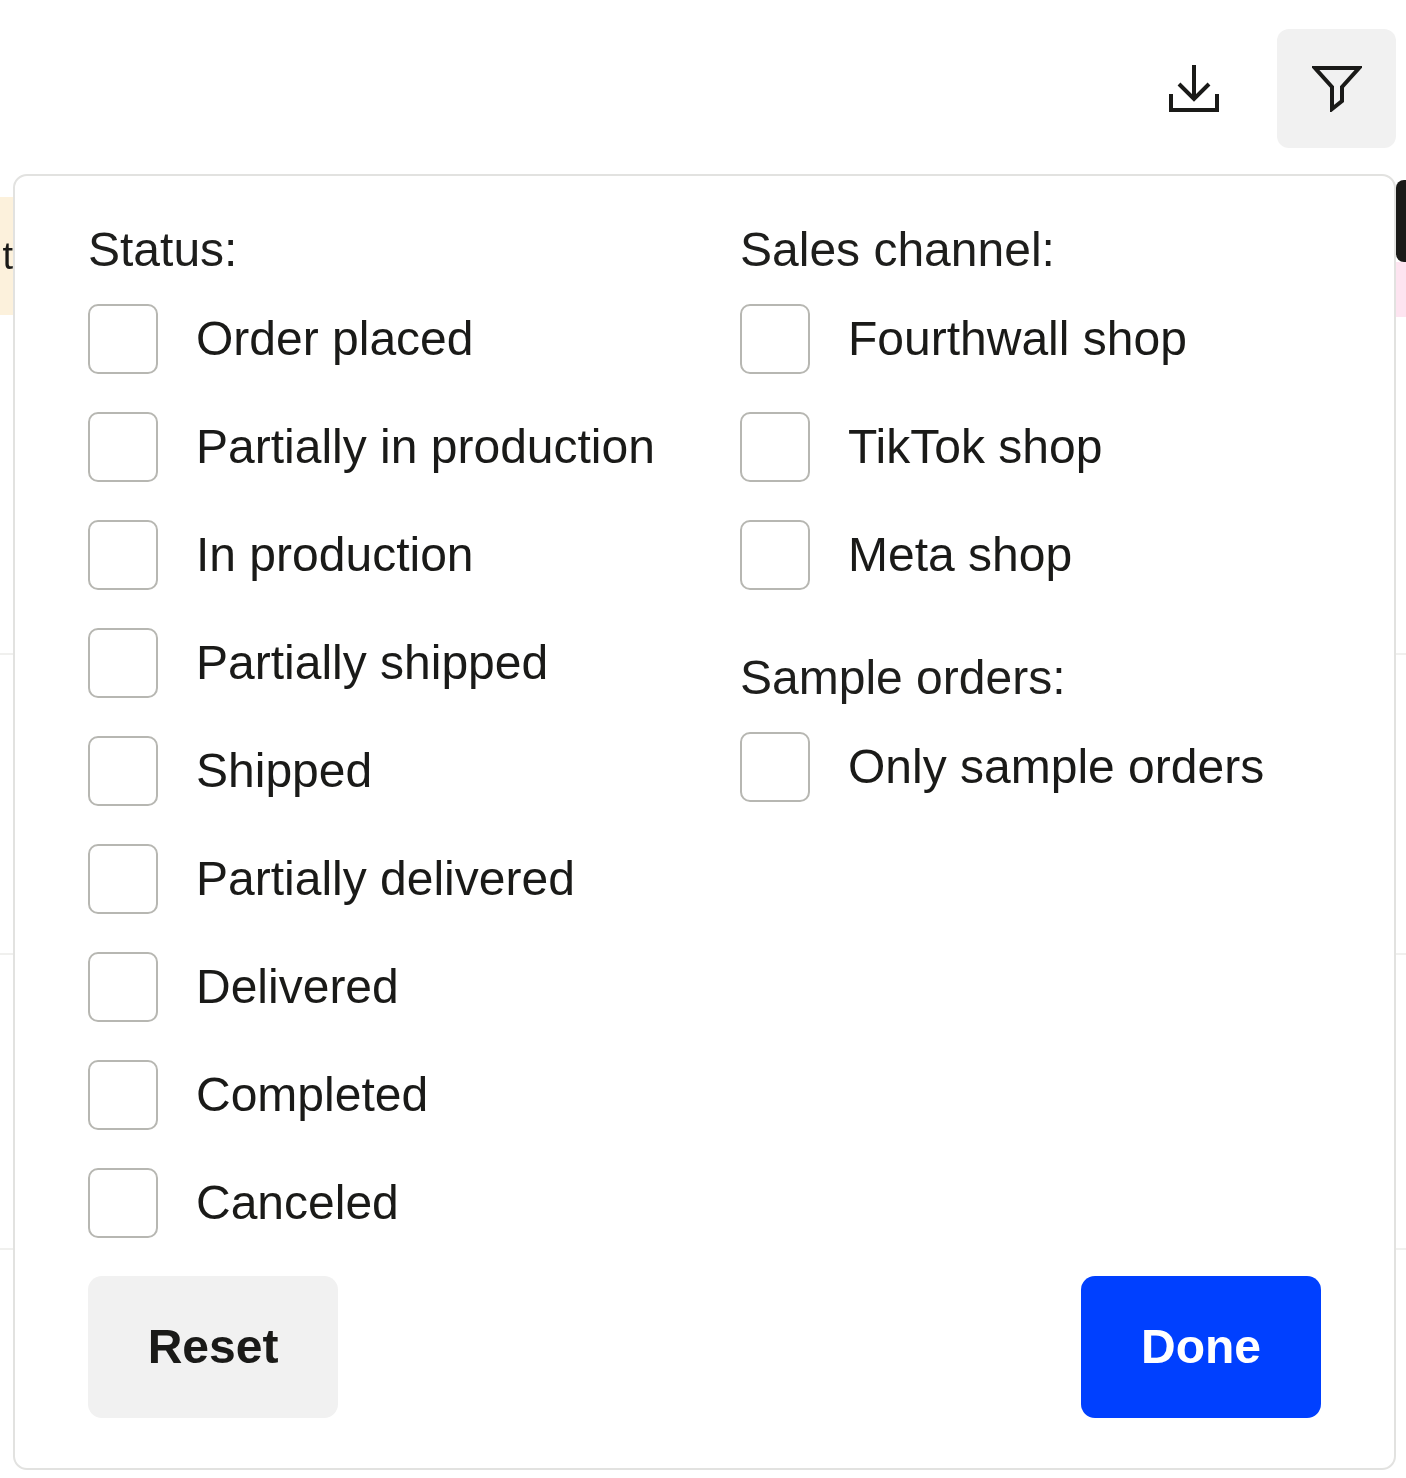 This screenshot has width=1406, height=1478. What do you see at coordinates (312, 1095) in the screenshot?
I see `option-label: Completed` at bounding box center [312, 1095].